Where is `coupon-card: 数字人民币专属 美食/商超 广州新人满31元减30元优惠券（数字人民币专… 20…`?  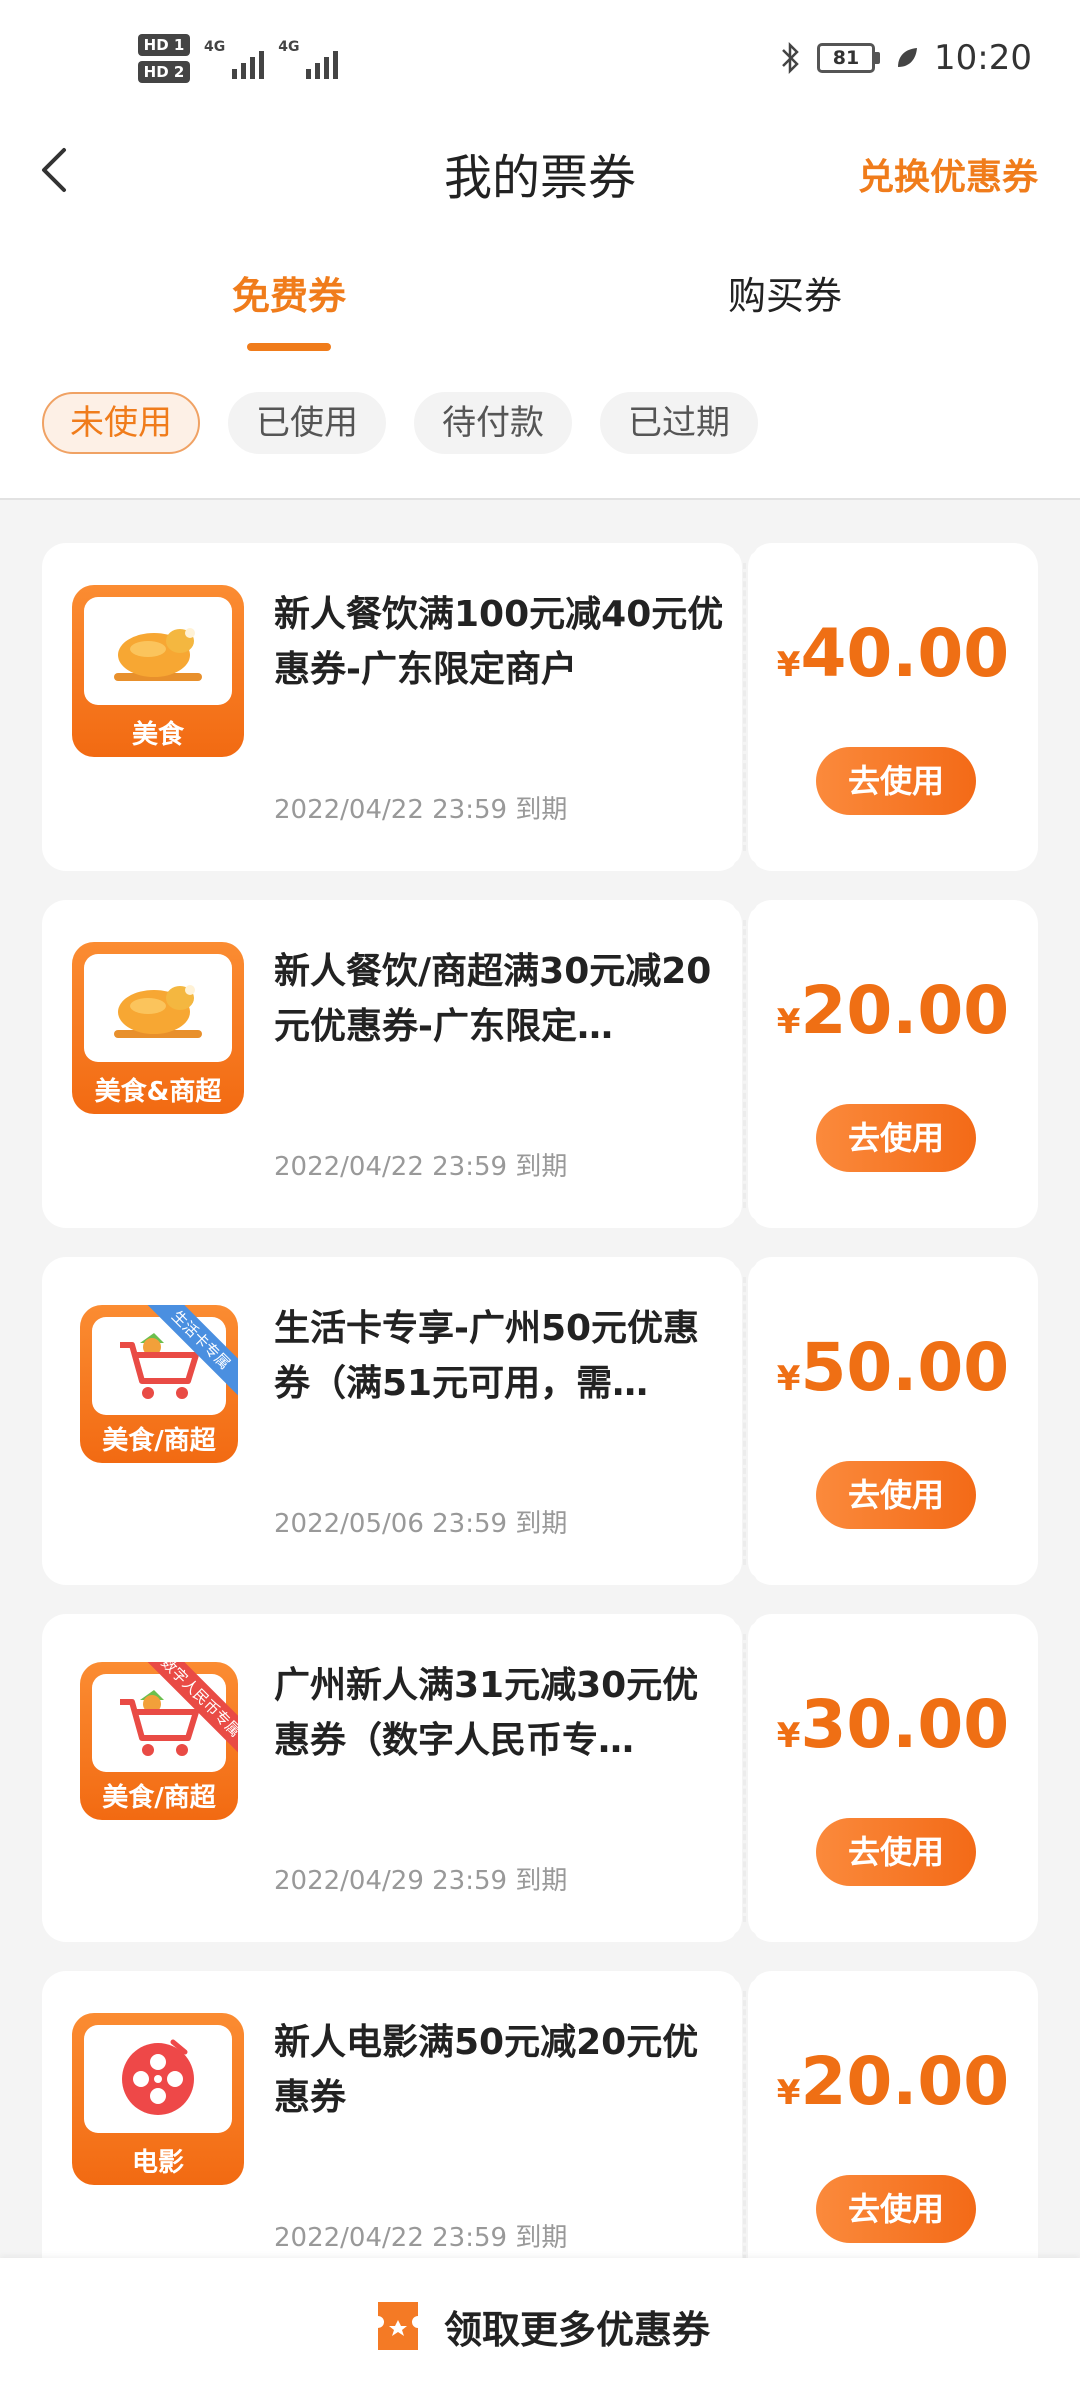 coupon-card: 数字人民币专属 美食/商超 广州新人满31元减30元优惠券（数字人民币专… 20… is located at coordinates (540, 1778).